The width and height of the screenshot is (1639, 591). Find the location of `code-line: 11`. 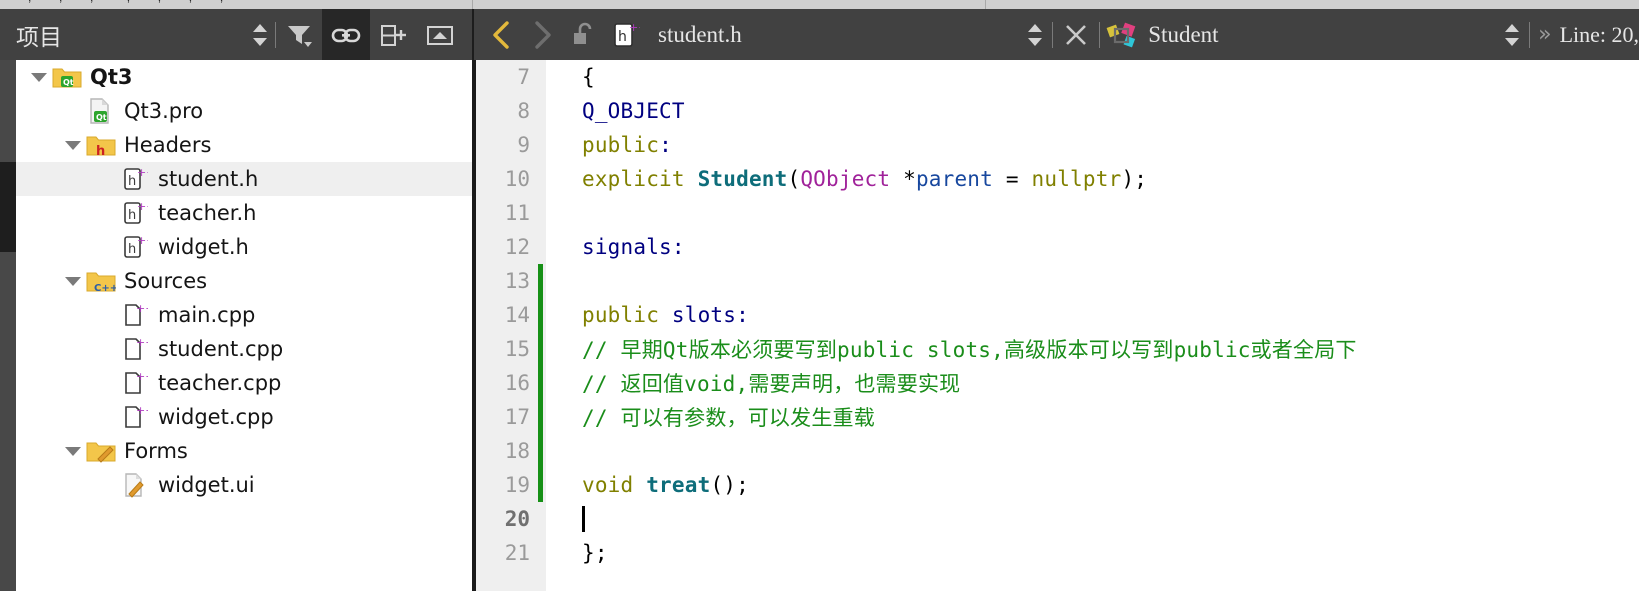

code-line: 11 is located at coordinates (1057, 213).